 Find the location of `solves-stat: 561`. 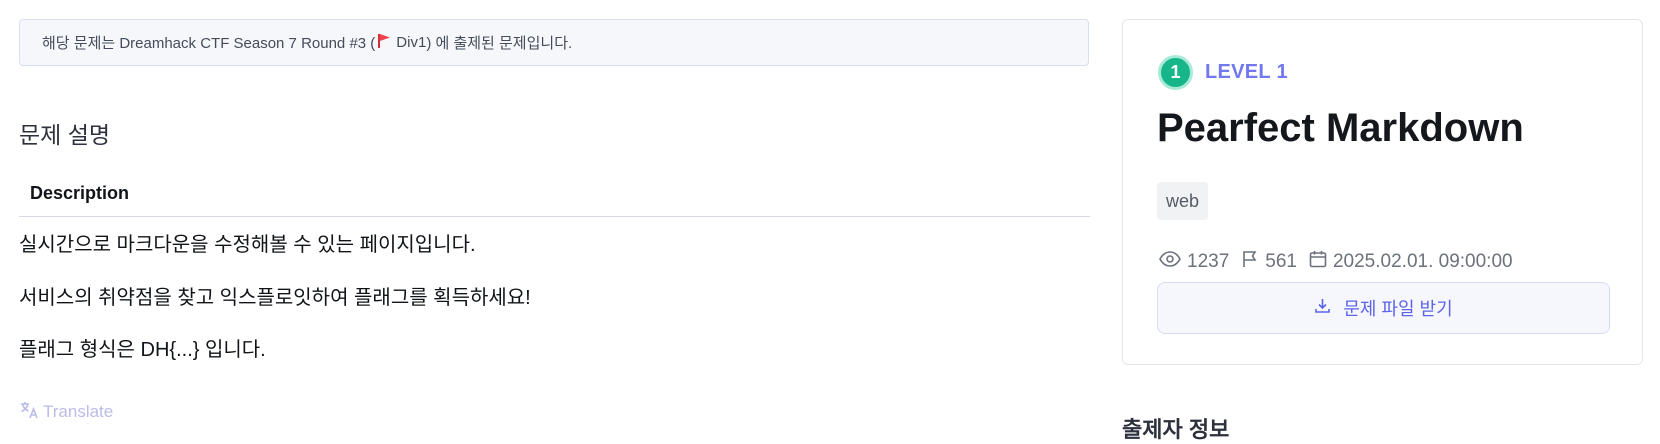

solves-stat: 561 is located at coordinates (1269, 262).